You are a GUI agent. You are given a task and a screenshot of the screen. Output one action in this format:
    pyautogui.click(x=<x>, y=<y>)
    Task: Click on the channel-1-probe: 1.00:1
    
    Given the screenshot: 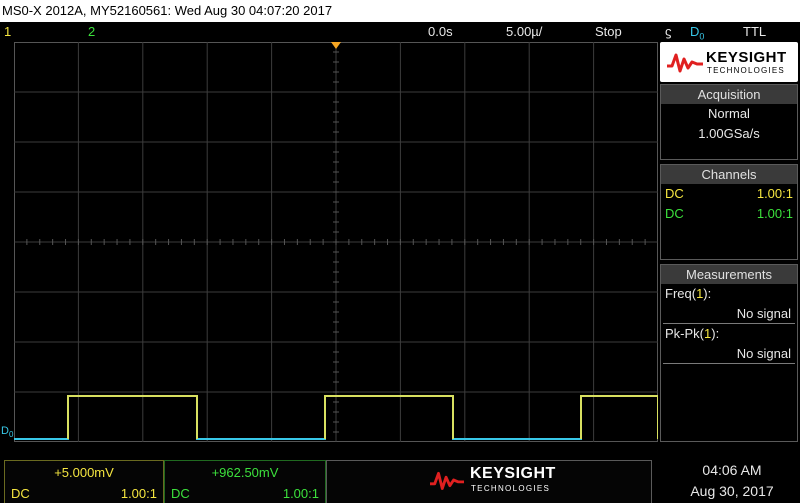 What is the action you would take?
    pyautogui.click(x=774, y=193)
    